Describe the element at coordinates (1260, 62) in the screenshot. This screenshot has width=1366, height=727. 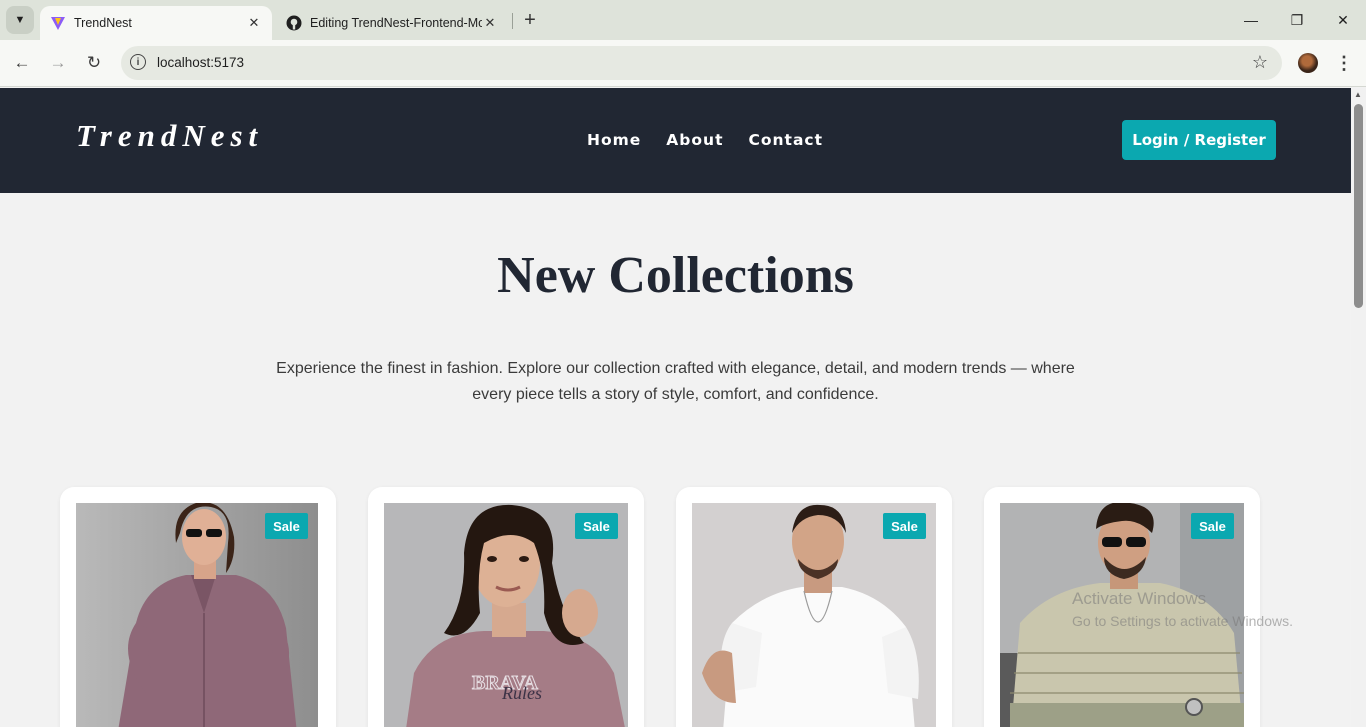
I see `bookmark-star-icon: ☆` at that location.